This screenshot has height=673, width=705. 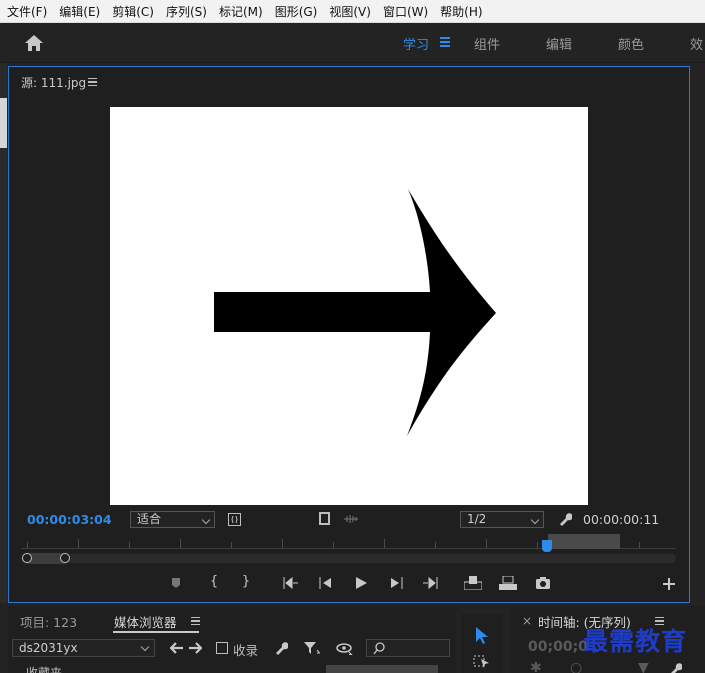 What do you see at coordinates (635, 641) in the screenshot?
I see `watermark-logo: 最需教育` at bounding box center [635, 641].